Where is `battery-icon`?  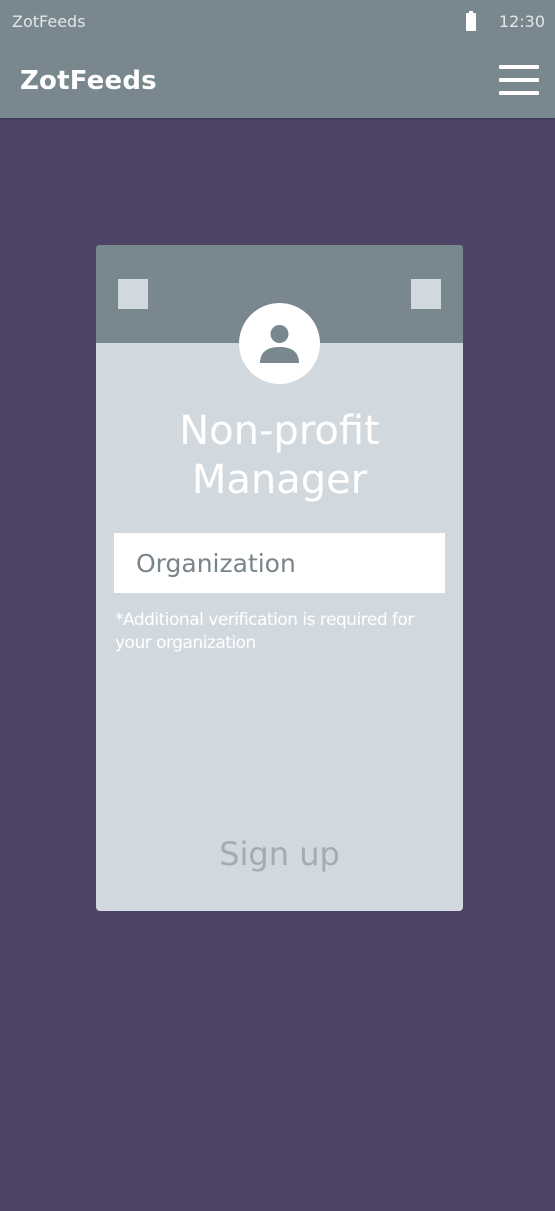
battery-icon is located at coordinates (471, 21).